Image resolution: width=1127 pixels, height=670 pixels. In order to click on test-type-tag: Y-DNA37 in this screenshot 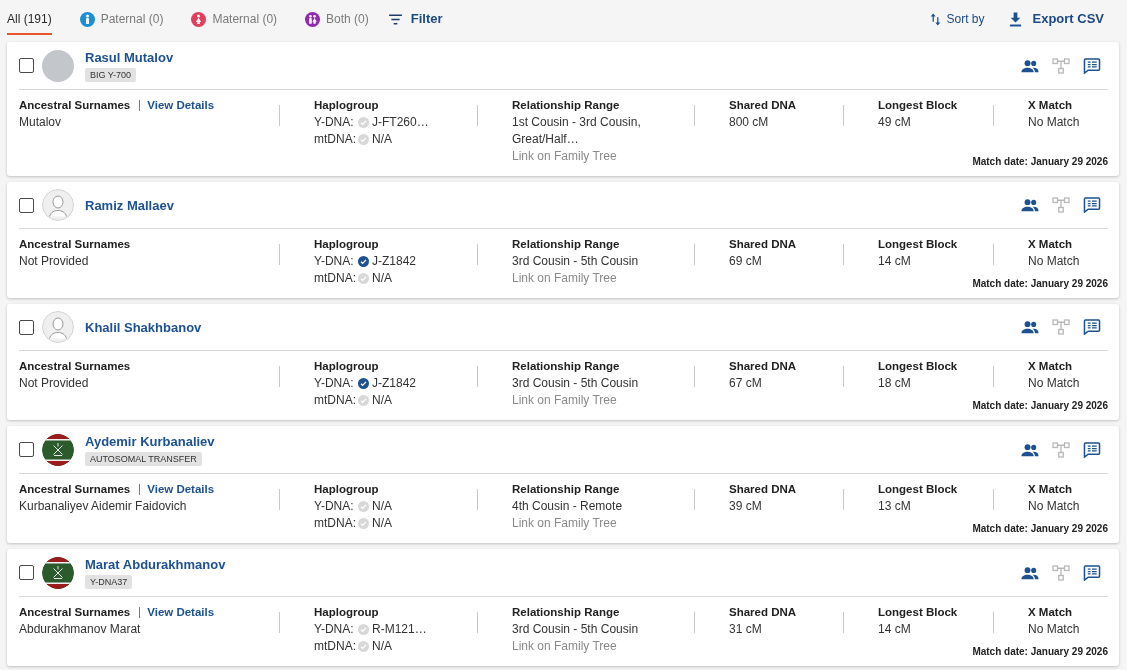, I will do `click(109, 582)`.